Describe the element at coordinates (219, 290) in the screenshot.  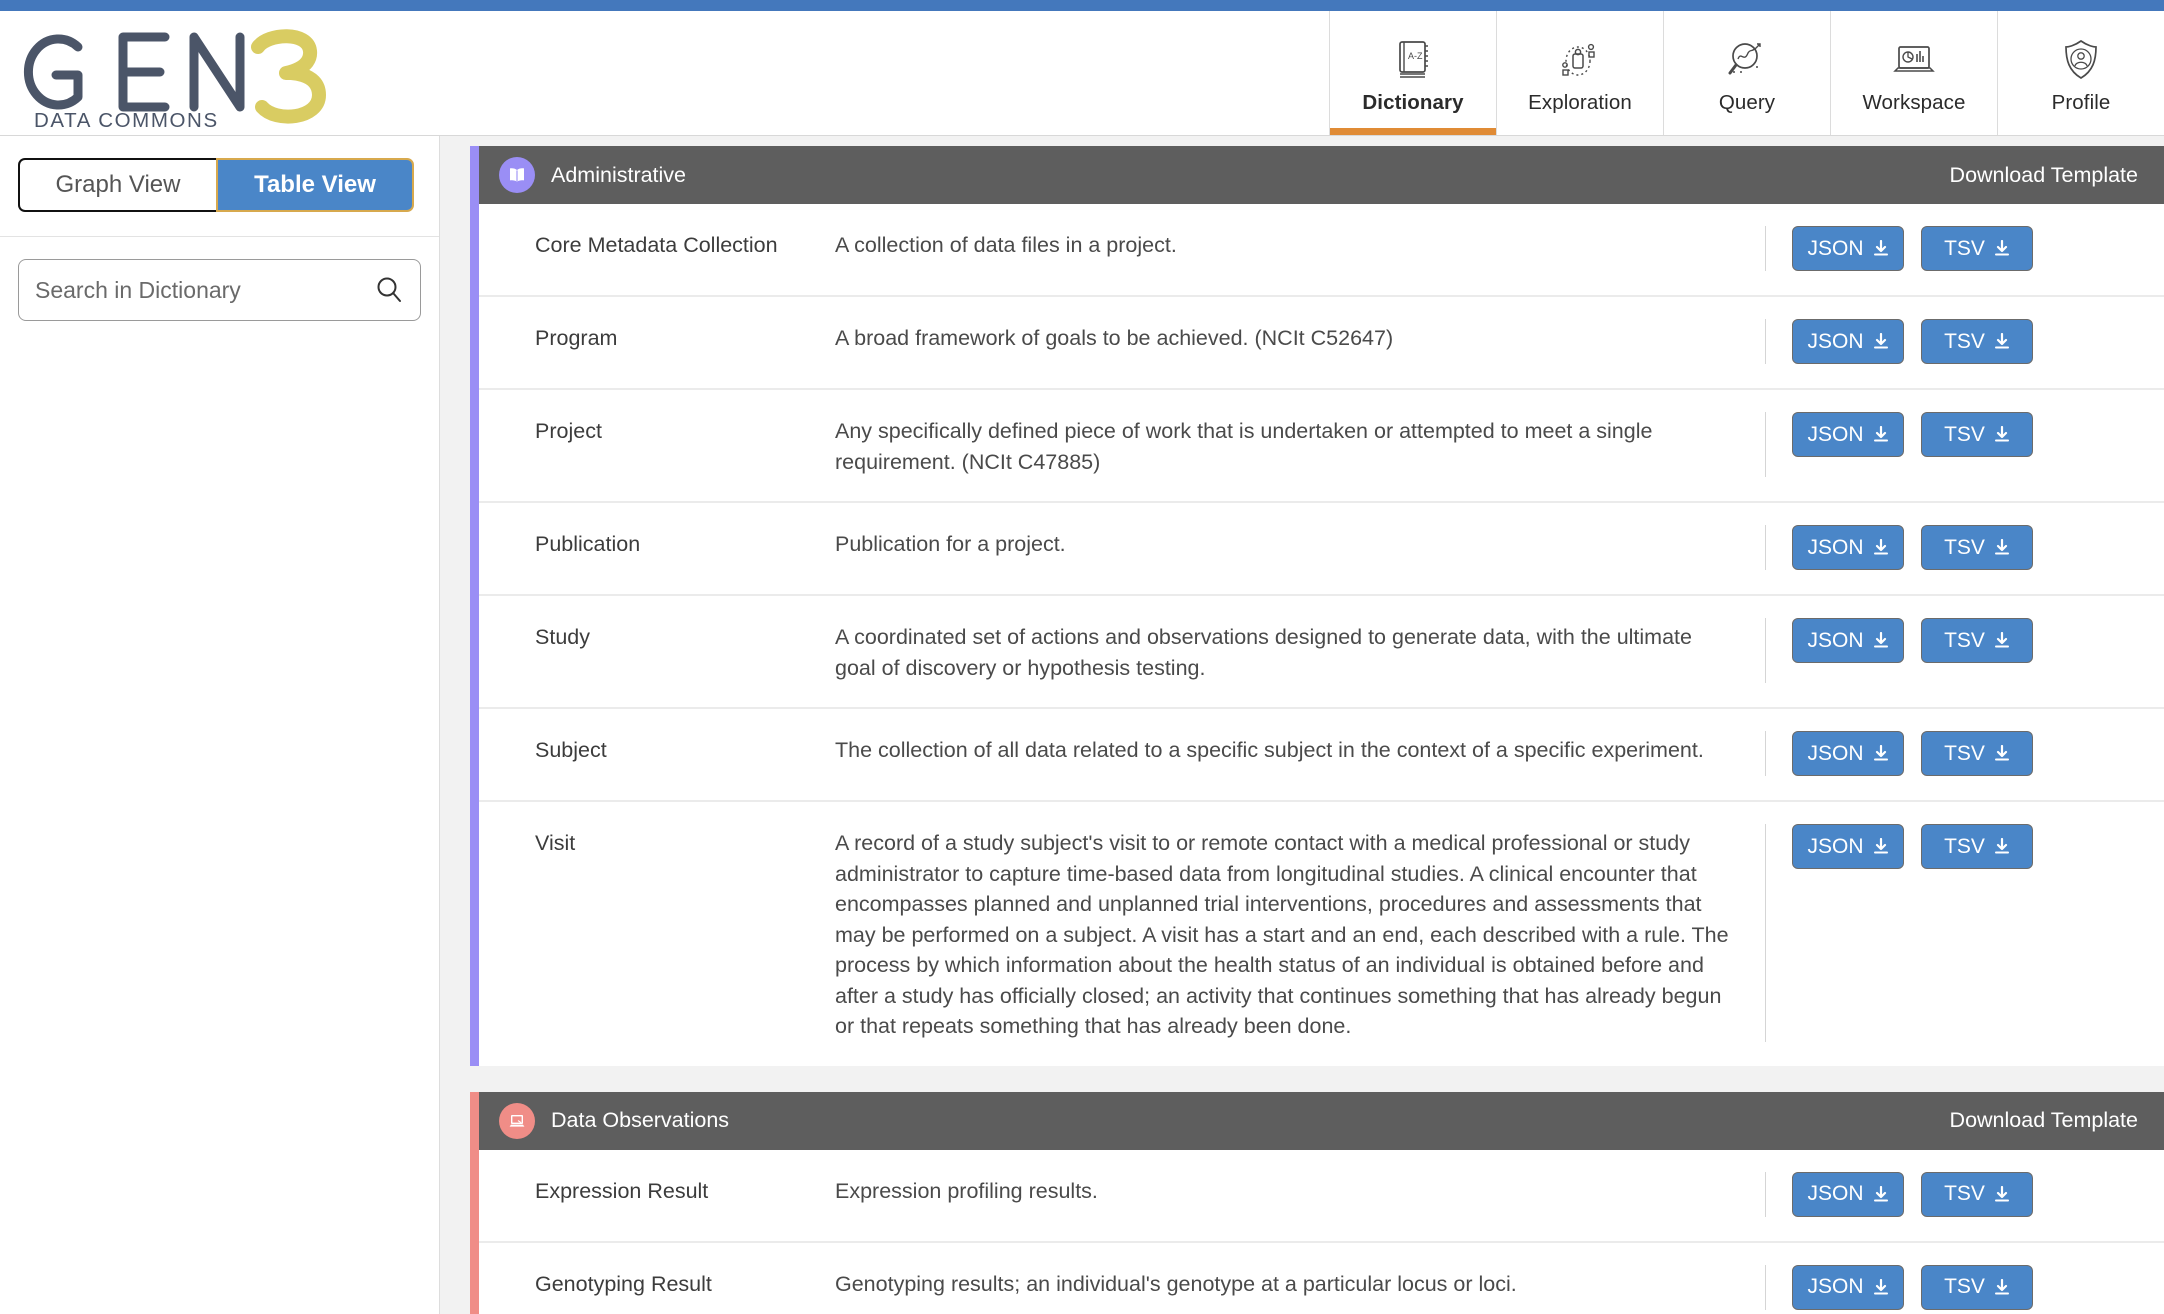
I see `search-input` at that location.